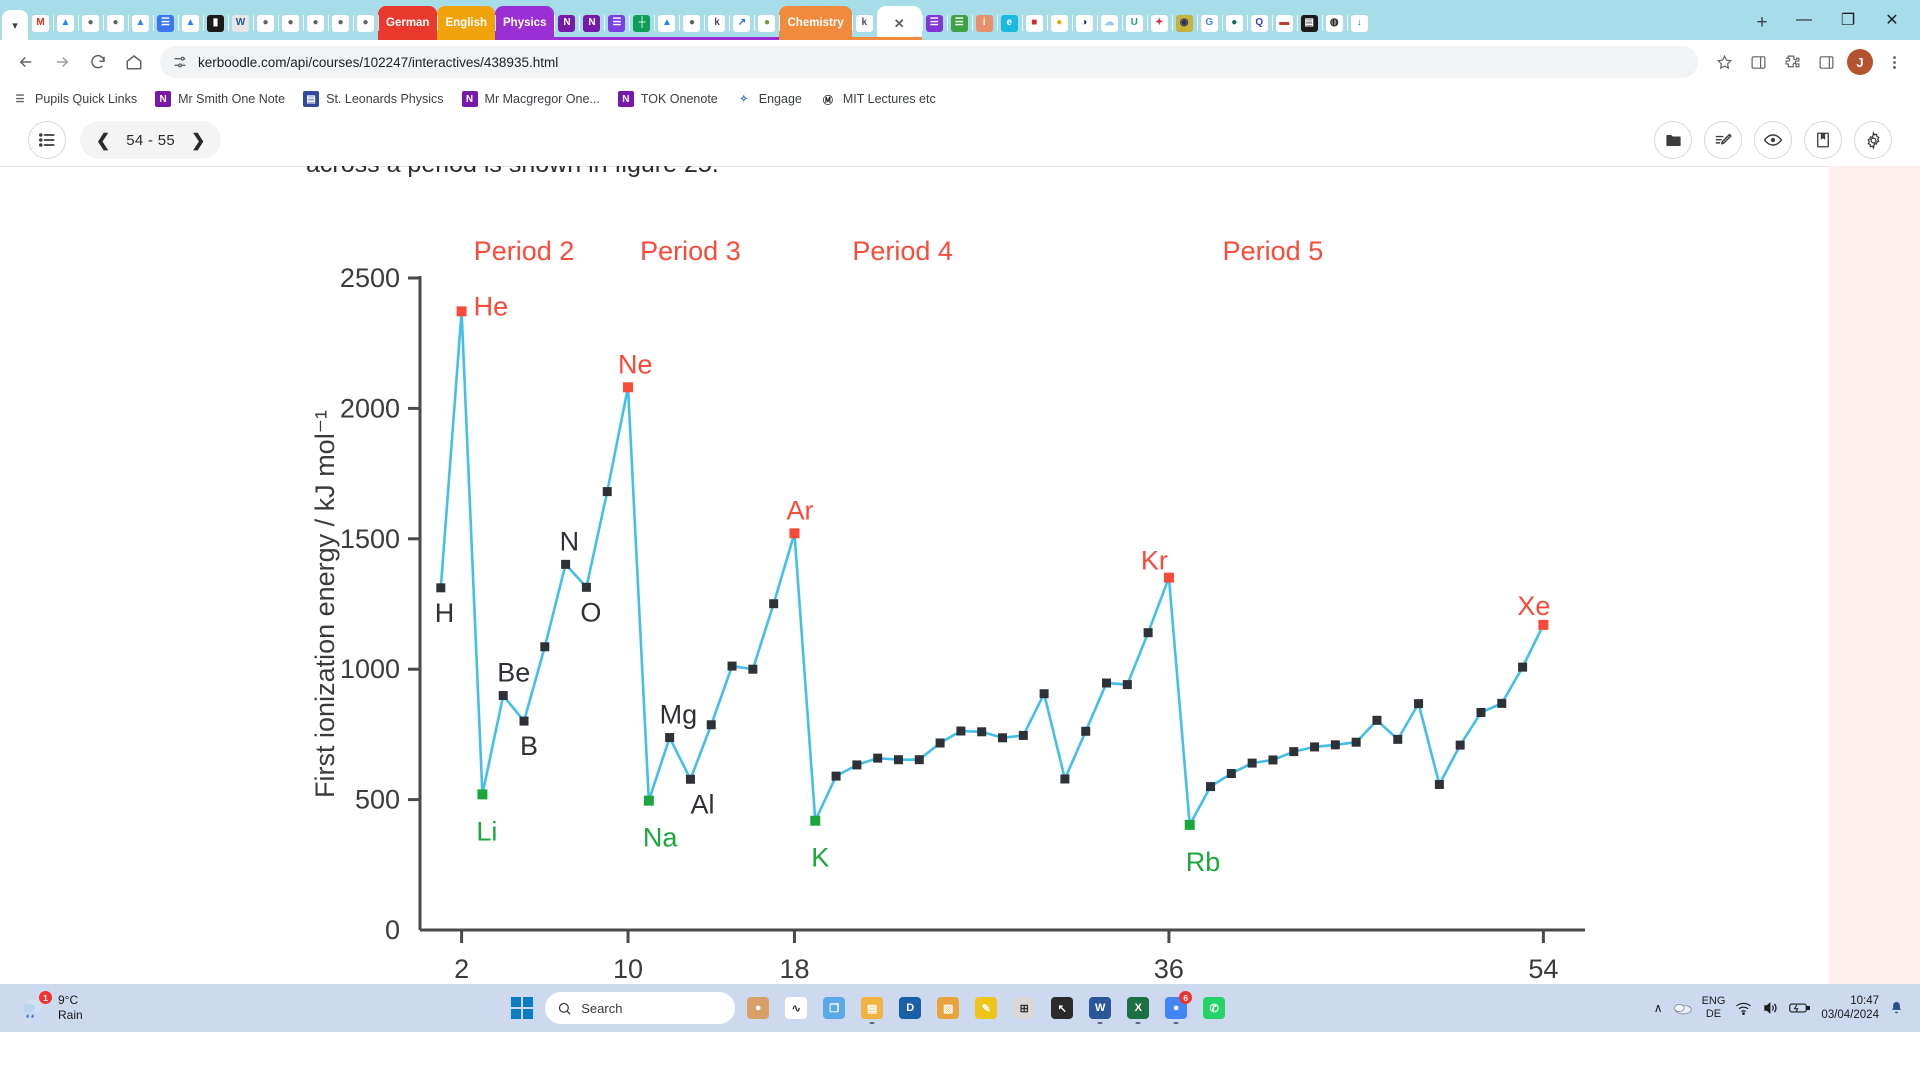 Image resolution: width=1920 pixels, height=1080 pixels. I want to click on tab-stamp-app: ▬, so click(1284, 23).